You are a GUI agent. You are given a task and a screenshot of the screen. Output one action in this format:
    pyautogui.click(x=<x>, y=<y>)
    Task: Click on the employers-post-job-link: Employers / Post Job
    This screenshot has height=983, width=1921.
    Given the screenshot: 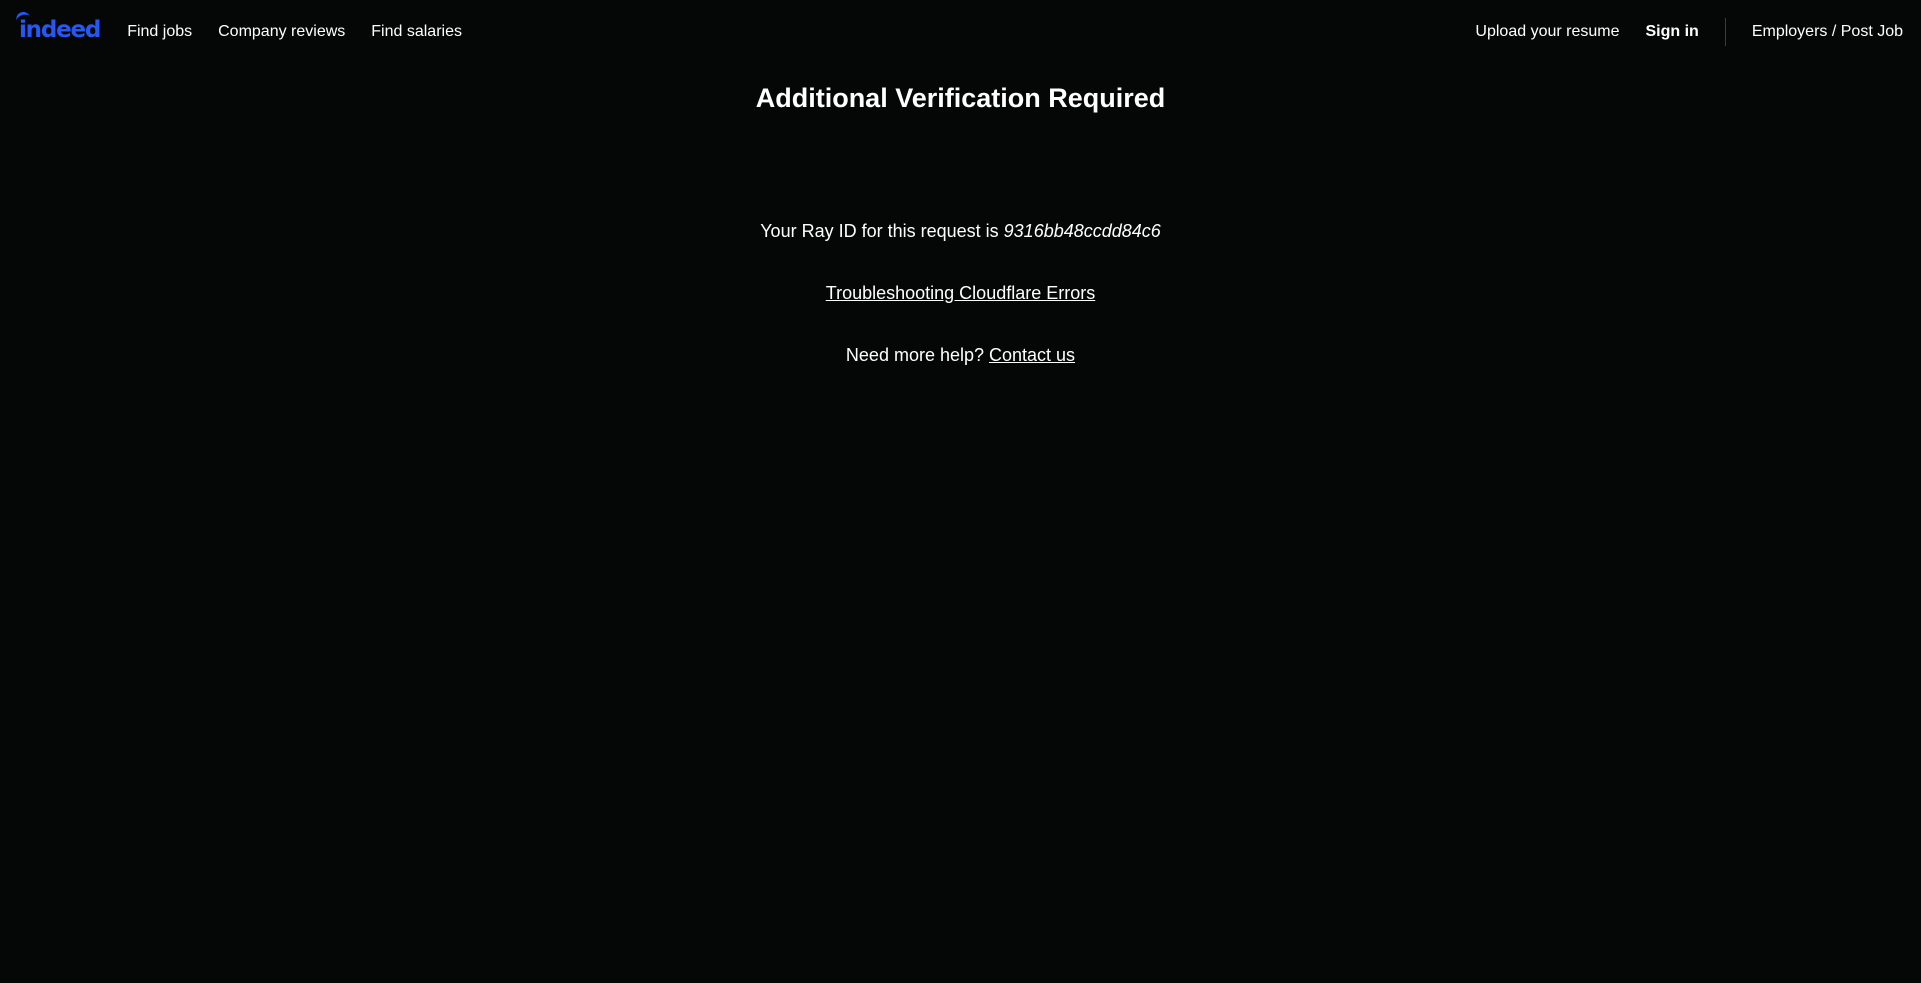 What is the action you would take?
    pyautogui.click(x=1827, y=32)
    